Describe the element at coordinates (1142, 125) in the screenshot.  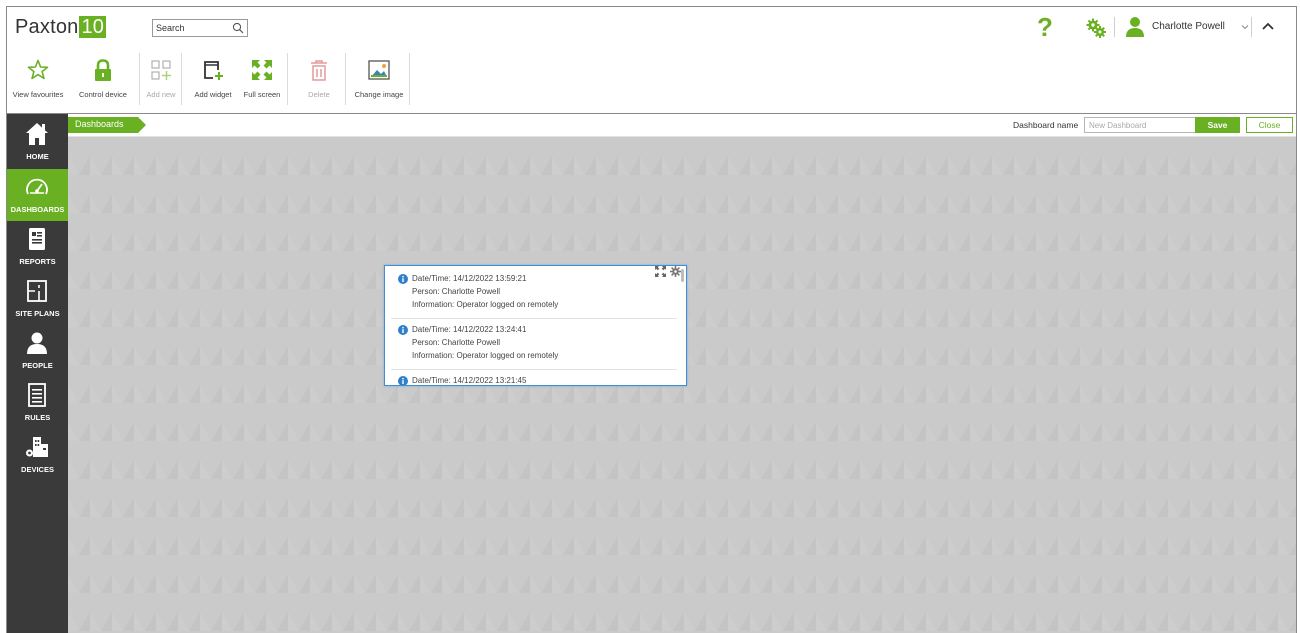
I see `dashboard-name-input` at that location.